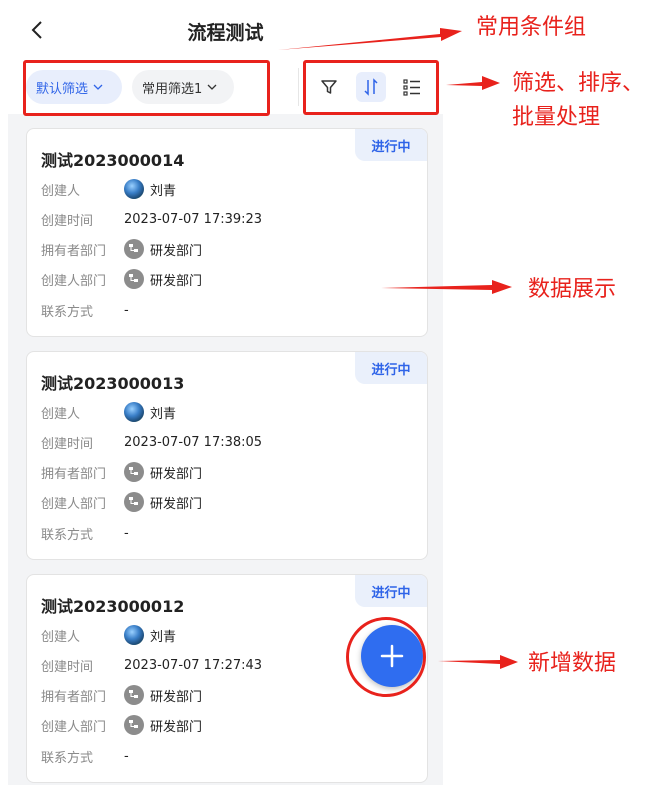 This screenshot has width=669, height=785. I want to click on annotation-filter-sort-batch-1: 筛选、排序、, so click(578, 83).